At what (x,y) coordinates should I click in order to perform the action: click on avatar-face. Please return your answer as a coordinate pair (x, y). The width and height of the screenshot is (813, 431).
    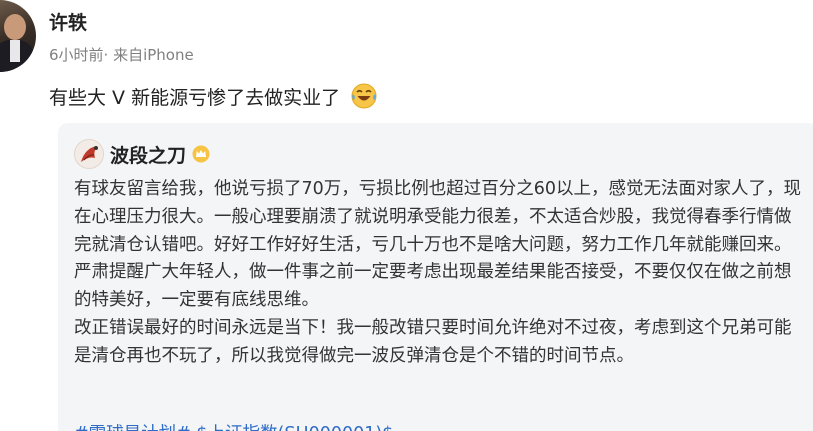
    Looking at the image, I should click on (15, 27).